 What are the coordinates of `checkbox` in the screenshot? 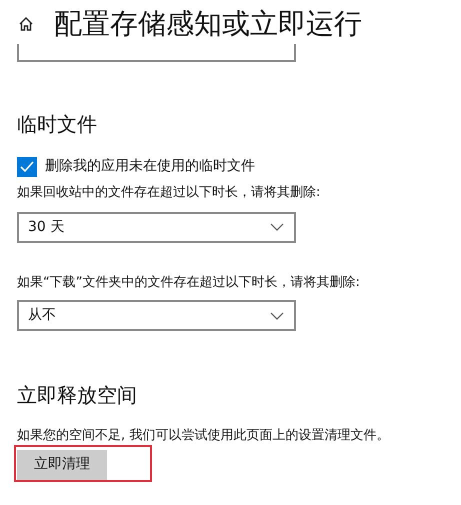 It's located at (27, 166).